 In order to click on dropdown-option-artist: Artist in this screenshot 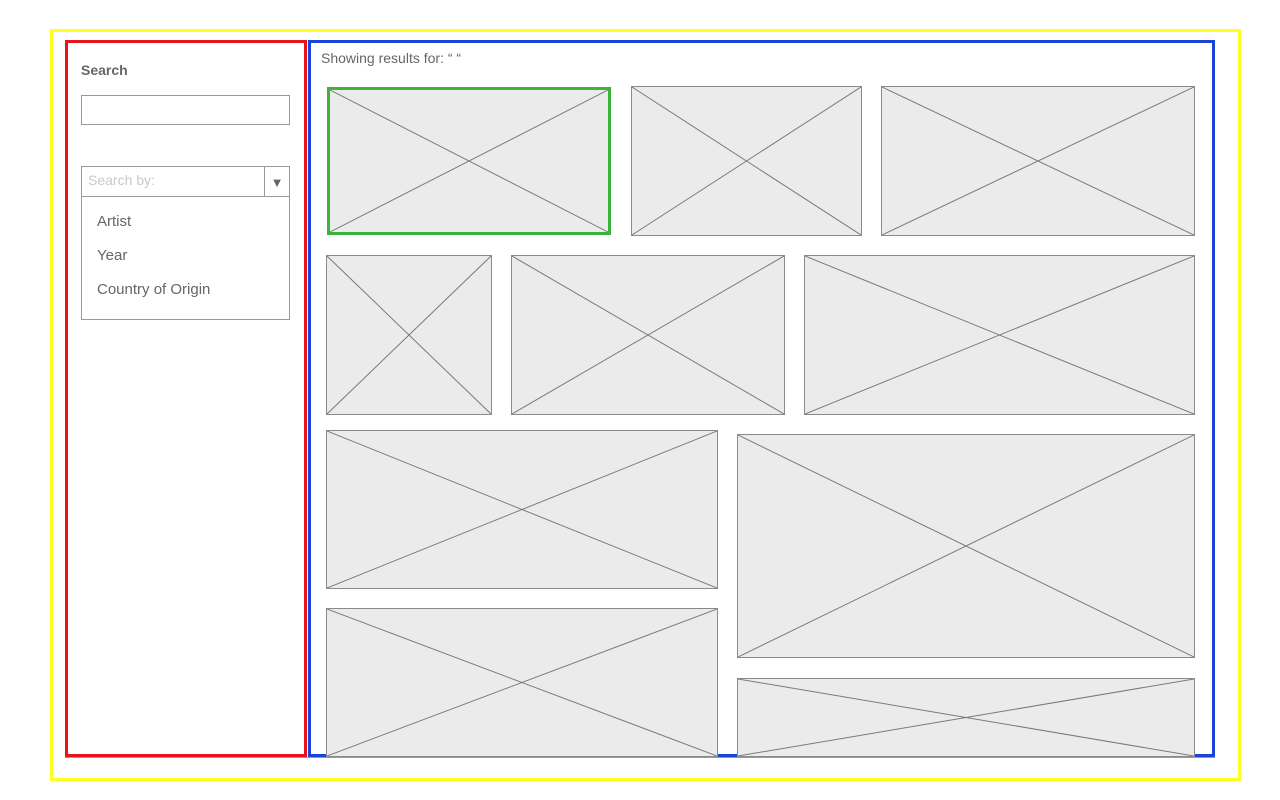, I will do `click(114, 221)`.